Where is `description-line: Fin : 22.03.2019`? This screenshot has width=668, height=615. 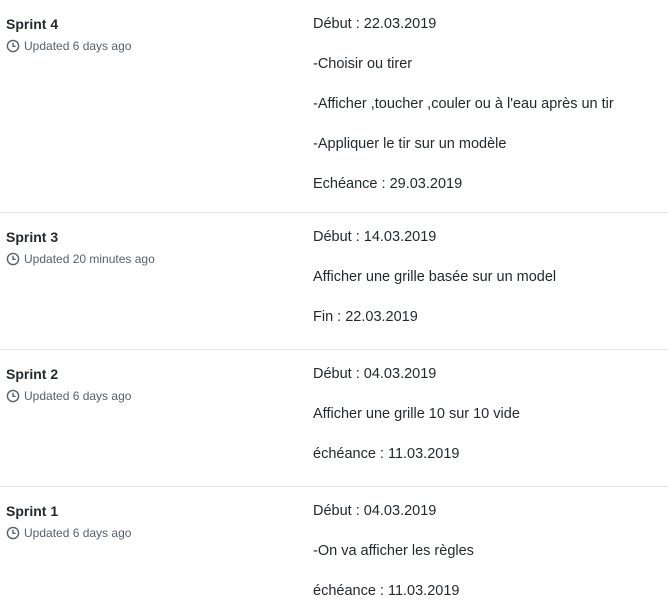
description-line: Fin : 22.03.2019 is located at coordinates (365, 317).